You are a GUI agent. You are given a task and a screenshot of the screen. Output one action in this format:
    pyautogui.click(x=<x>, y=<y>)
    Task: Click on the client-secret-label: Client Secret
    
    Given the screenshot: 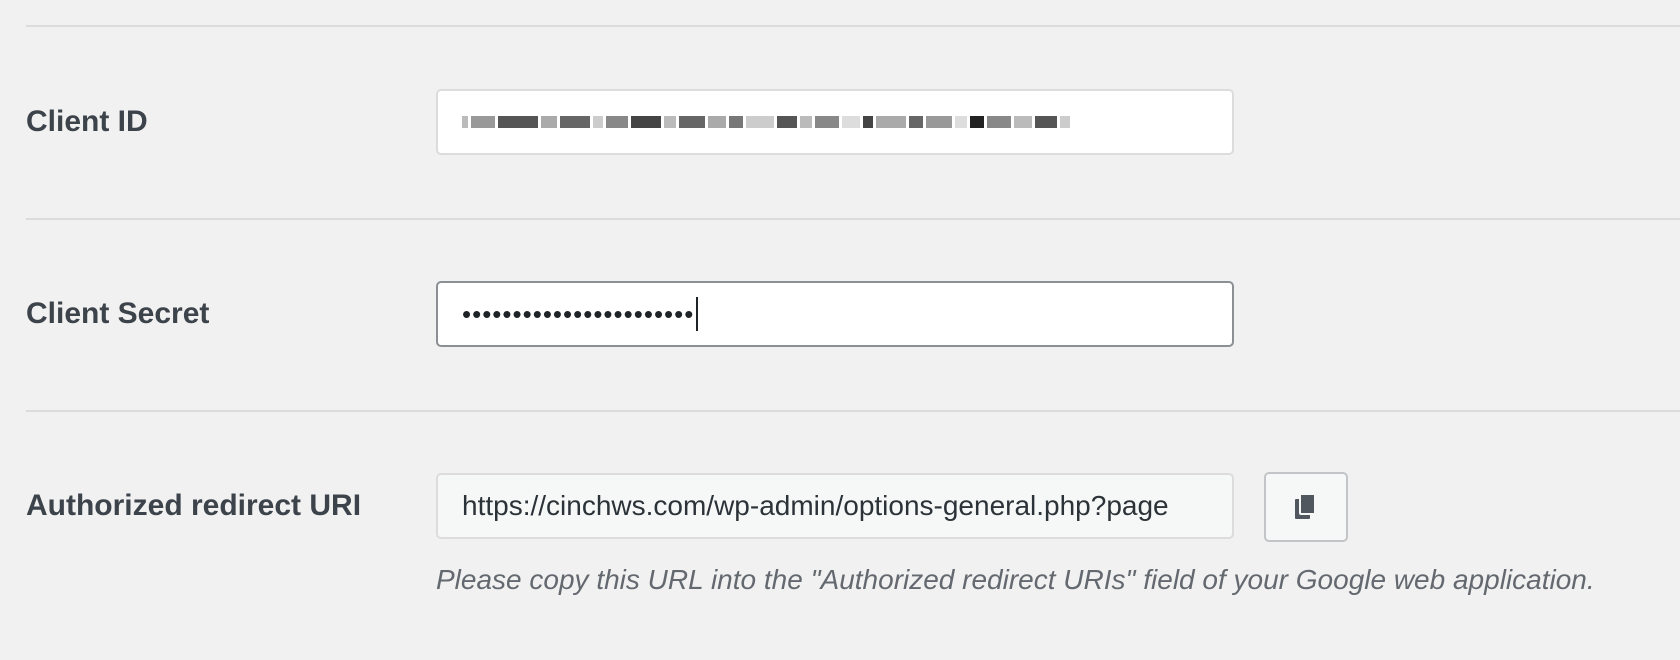 What is the action you would take?
    pyautogui.click(x=118, y=313)
    